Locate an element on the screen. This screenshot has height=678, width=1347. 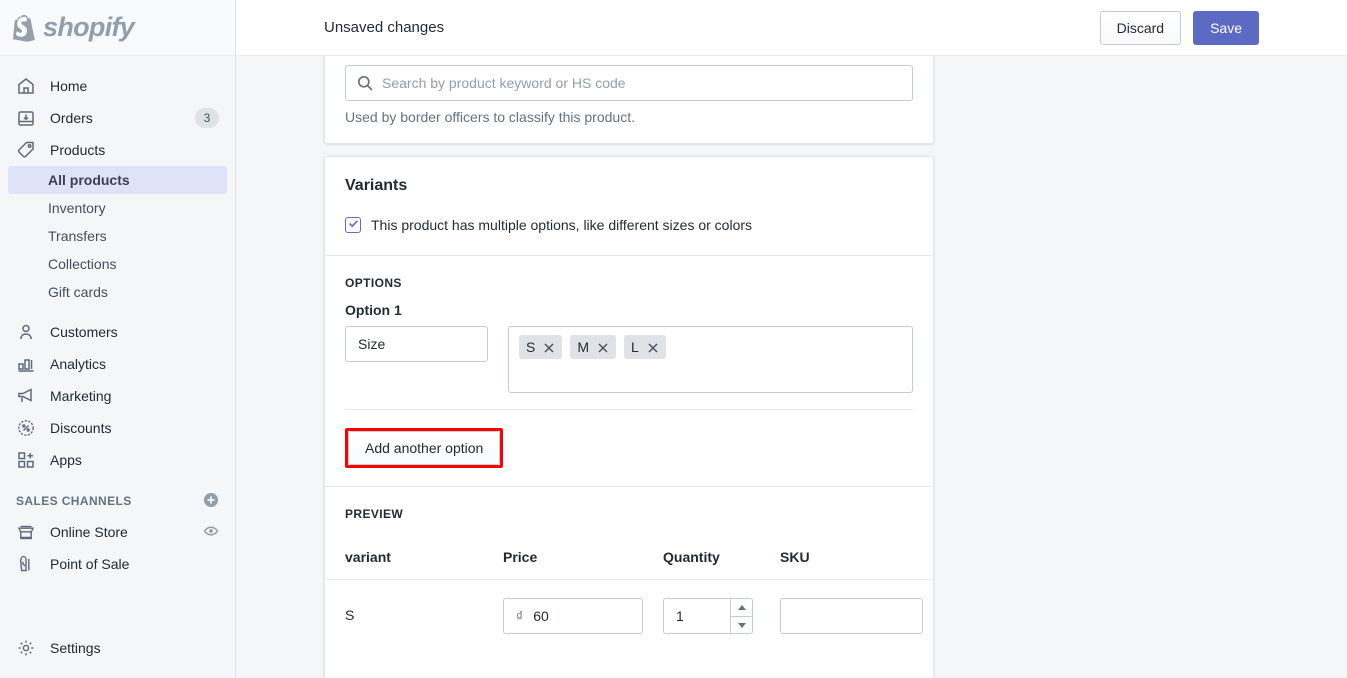
option-1-values-tagbox: S M L is located at coordinates (710, 359).